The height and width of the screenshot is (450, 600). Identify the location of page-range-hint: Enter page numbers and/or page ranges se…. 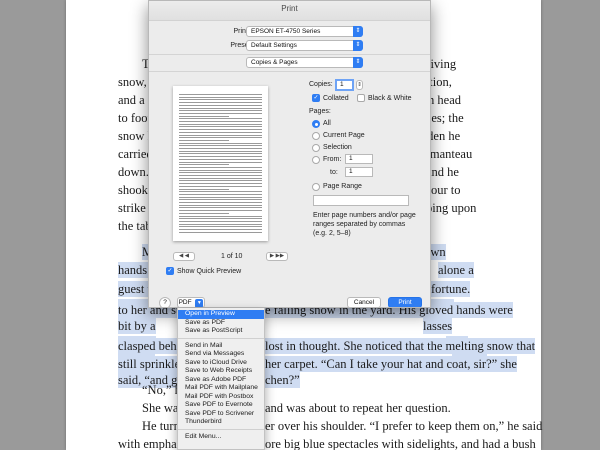
(364, 224).